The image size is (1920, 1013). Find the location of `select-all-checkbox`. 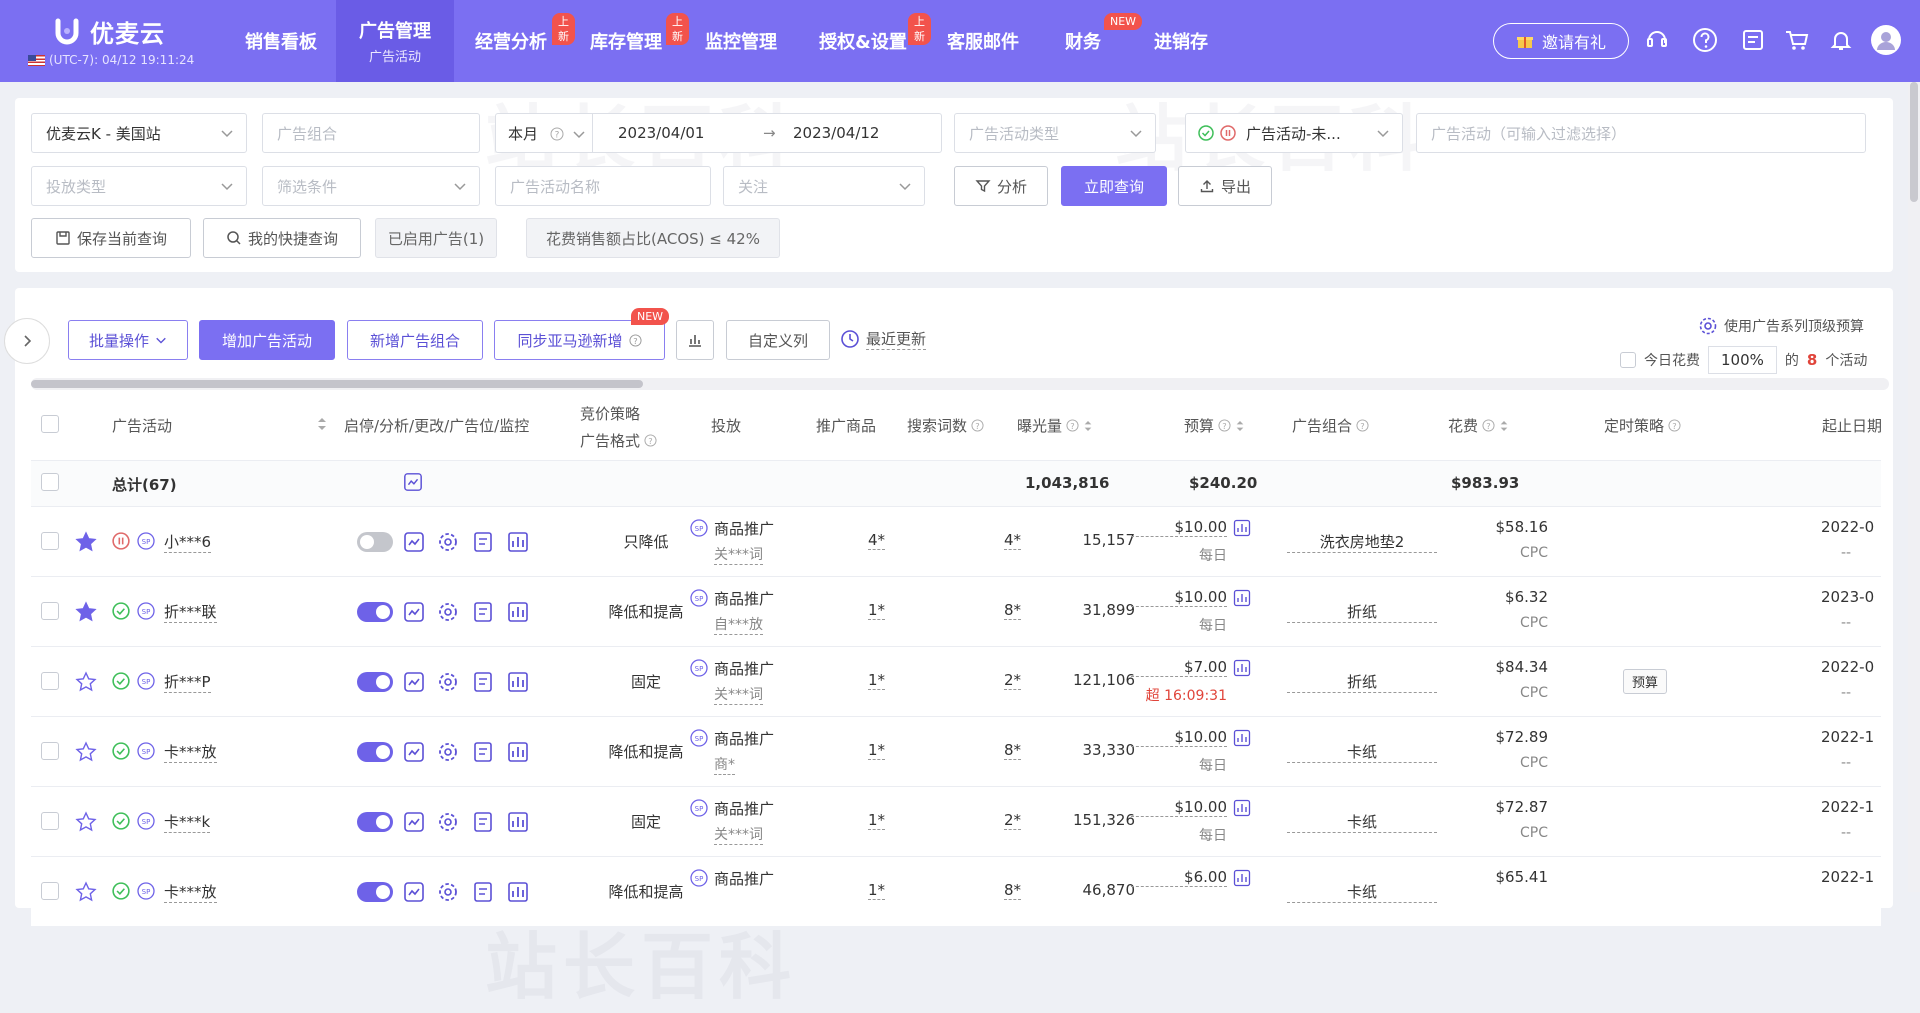

select-all-checkbox is located at coordinates (50, 424).